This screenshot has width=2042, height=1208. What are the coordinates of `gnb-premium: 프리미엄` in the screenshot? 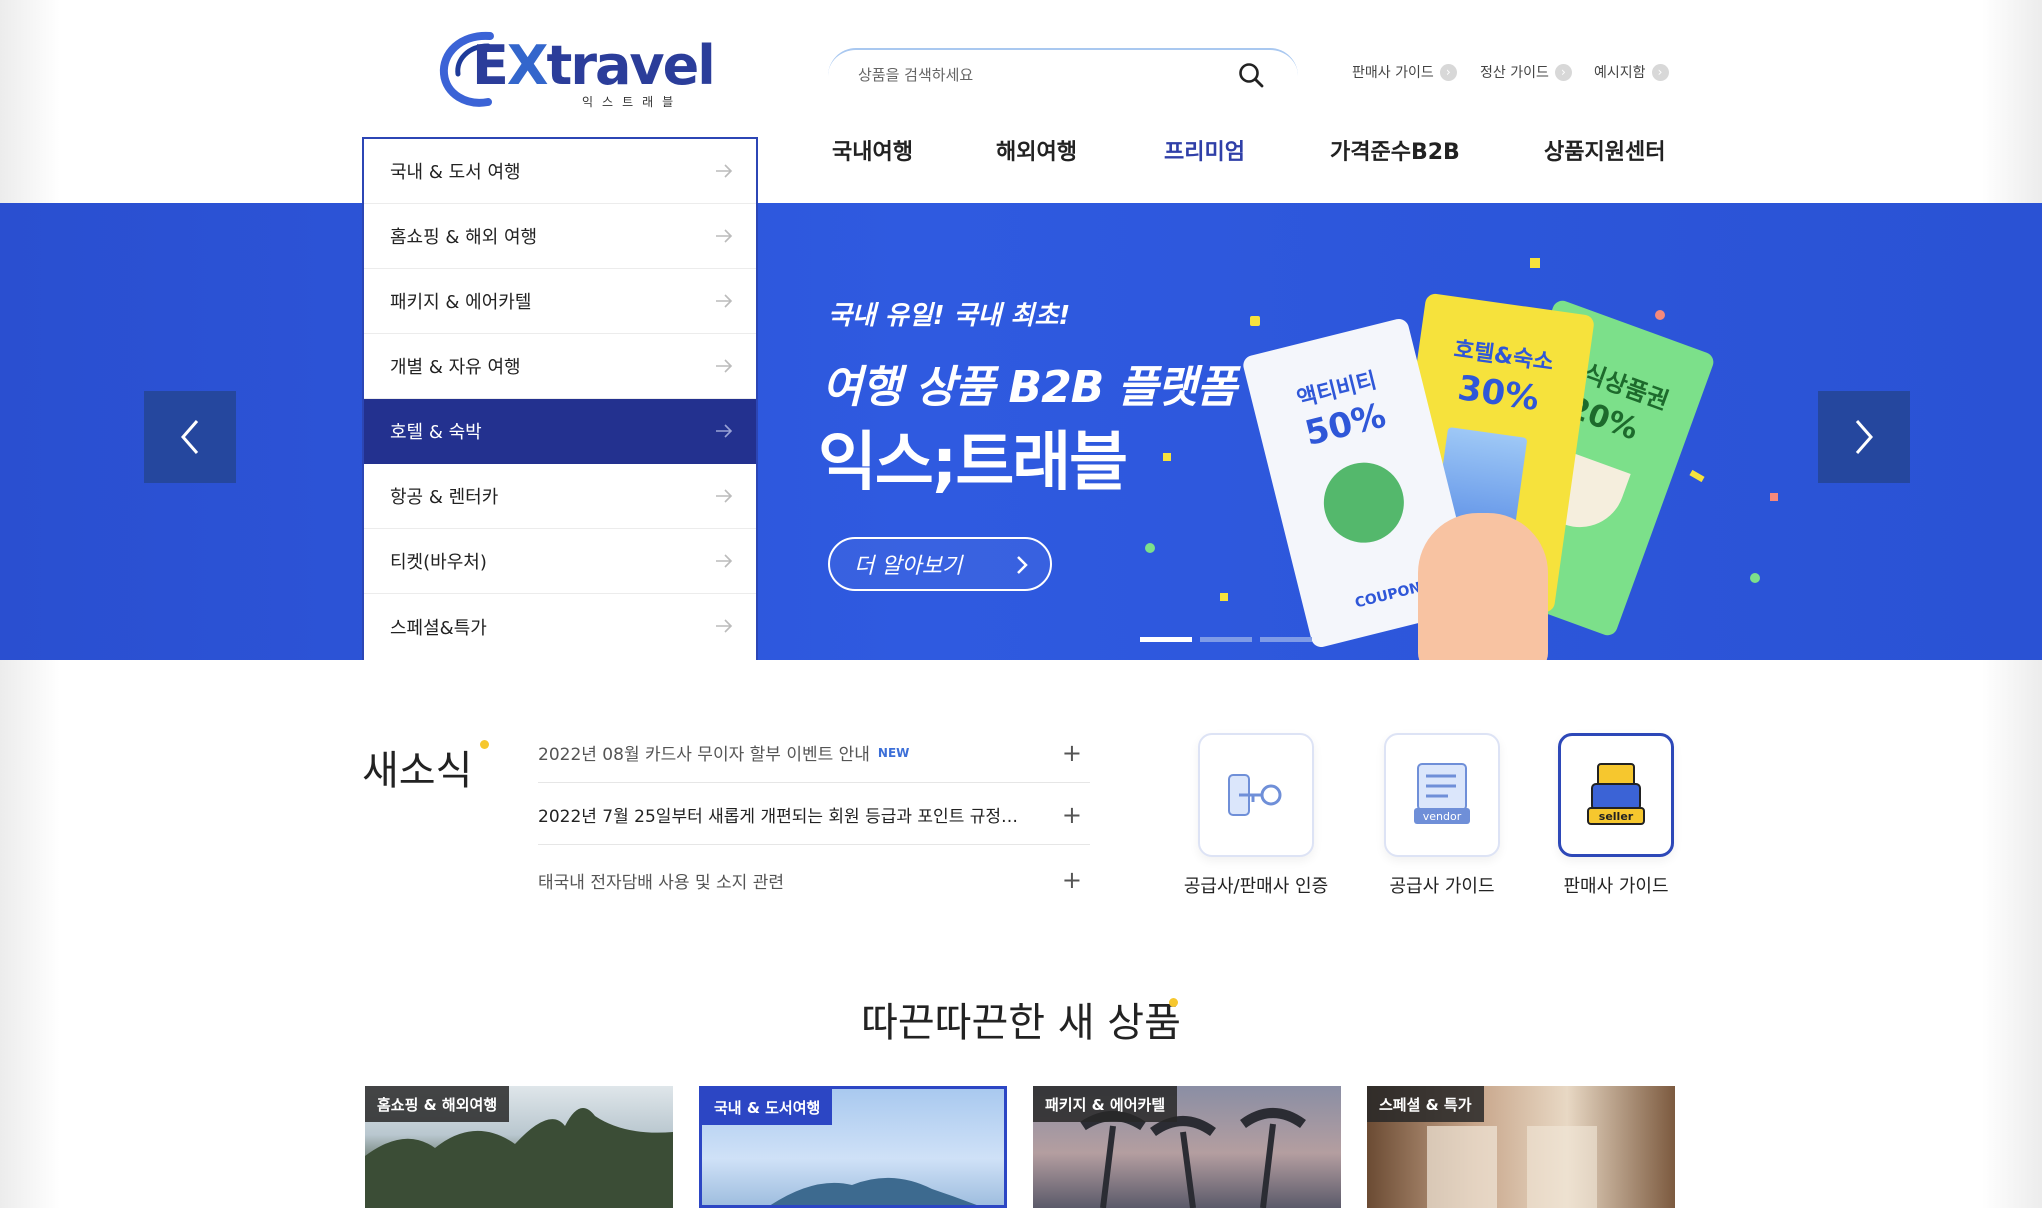 It's located at (1204, 150).